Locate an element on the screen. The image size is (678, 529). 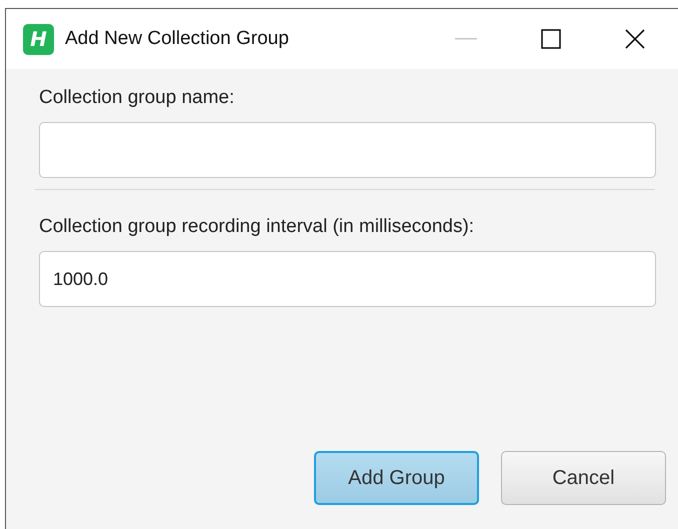
cancel-button: Cancel is located at coordinates (583, 478).